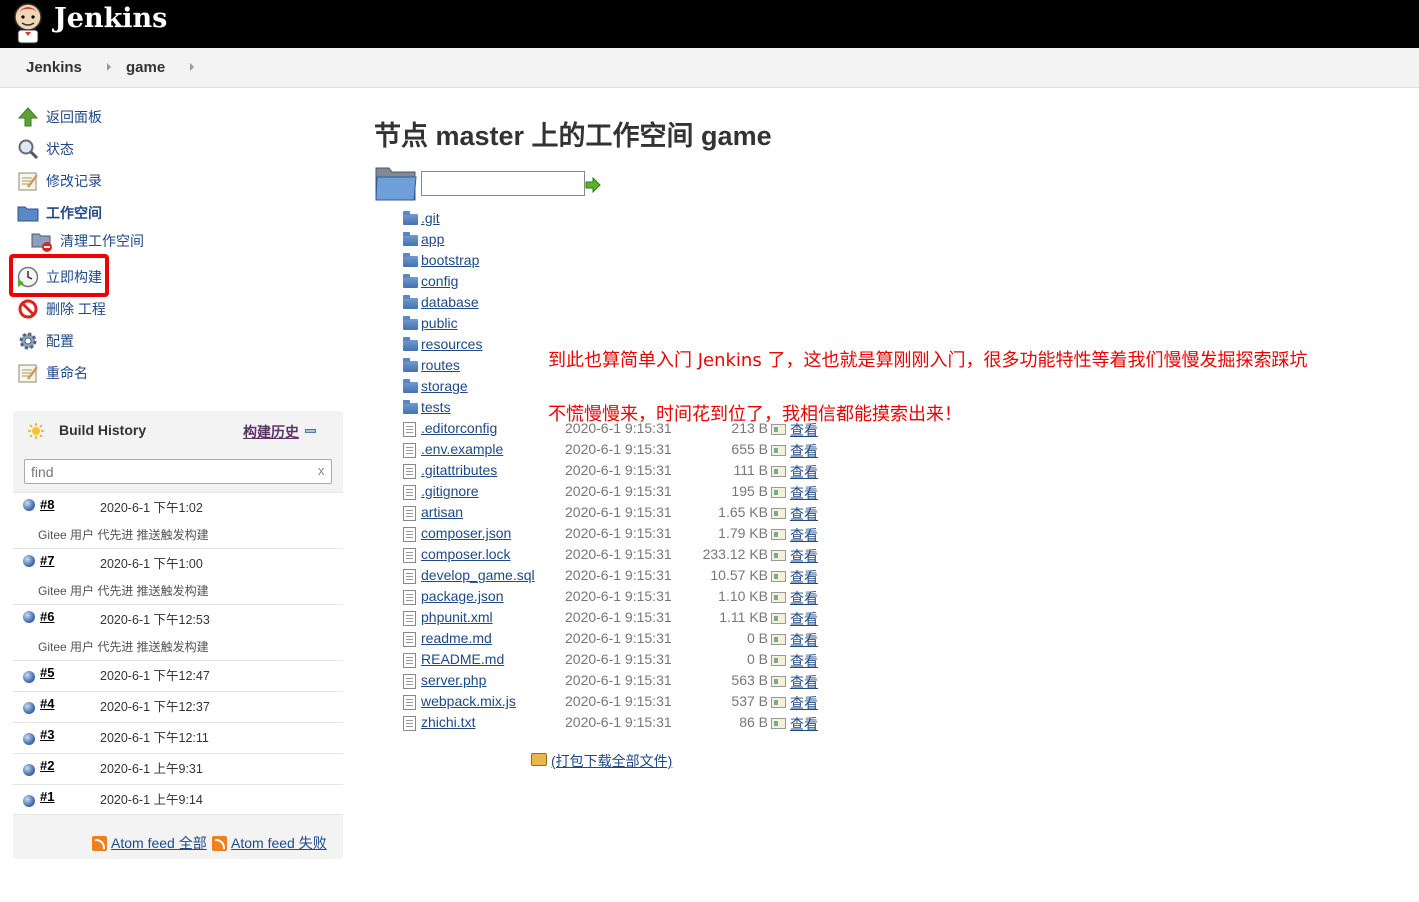 This screenshot has height=902, width=1419. What do you see at coordinates (47, 616) in the screenshot?
I see `build-number-link: #6` at bounding box center [47, 616].